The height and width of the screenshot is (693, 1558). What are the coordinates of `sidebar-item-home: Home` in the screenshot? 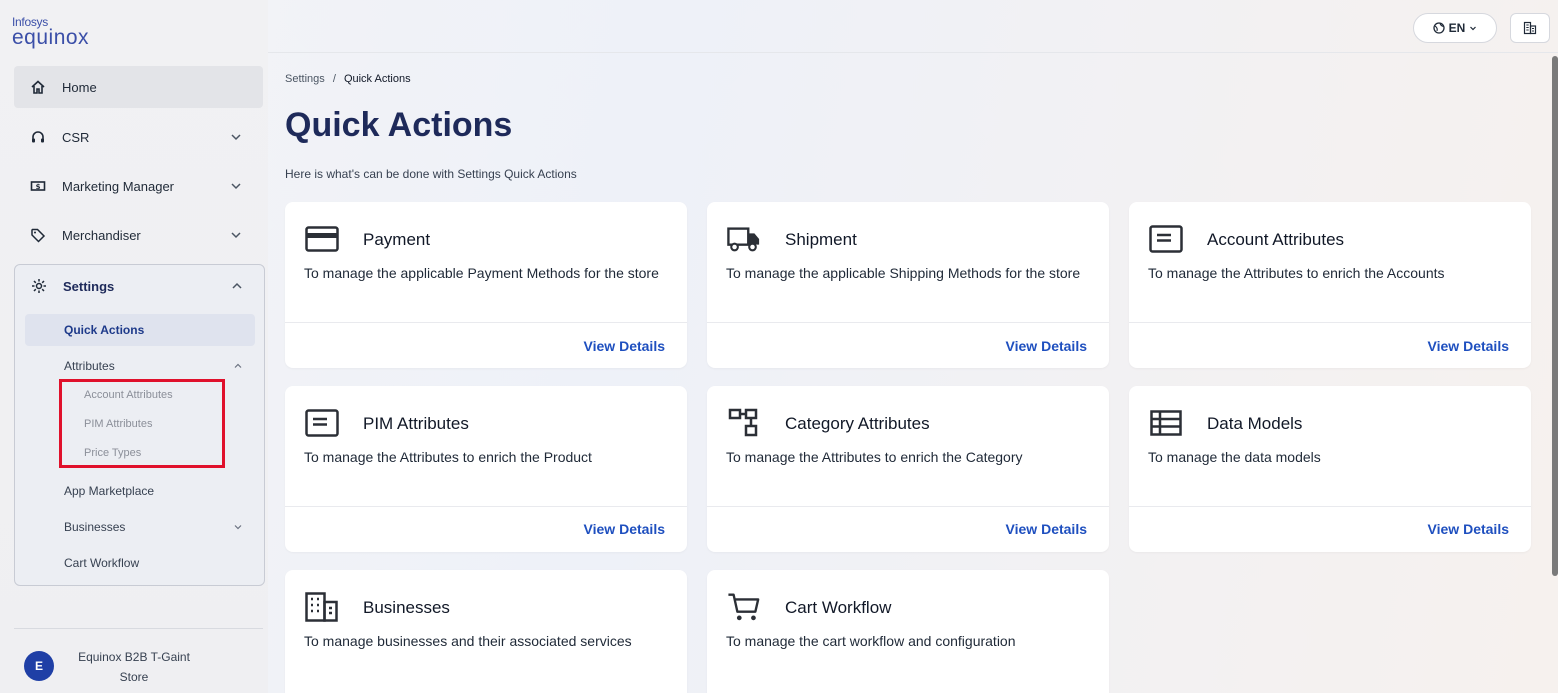 It's located at (138, 87).